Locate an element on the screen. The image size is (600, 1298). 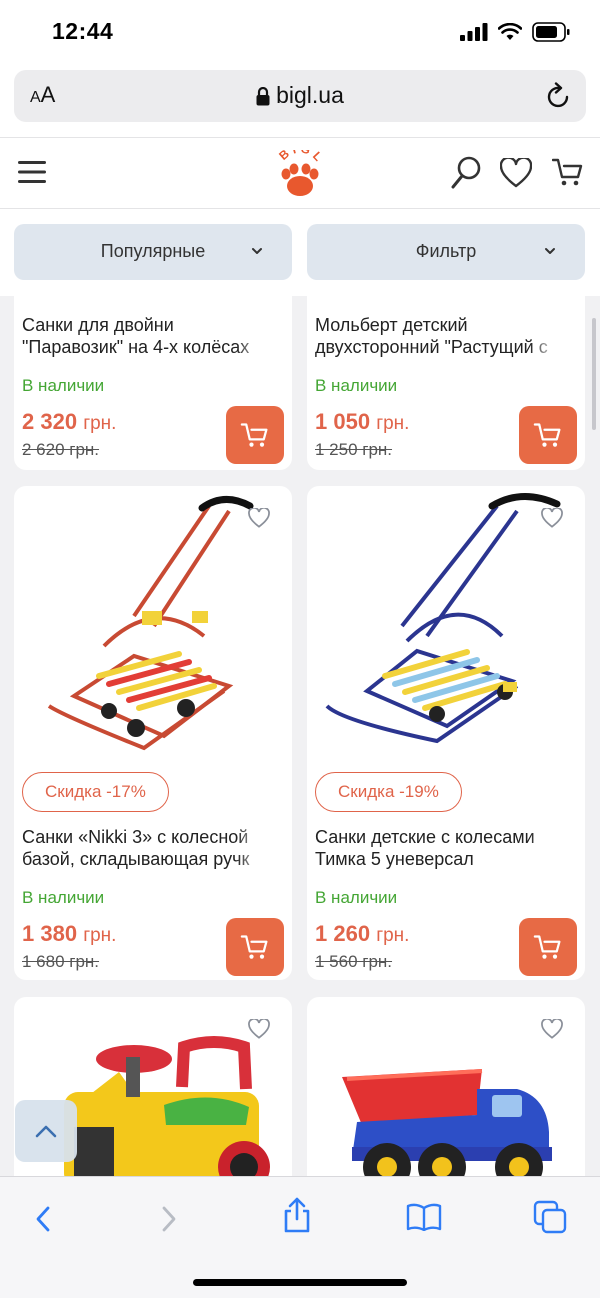
bookmarks-icon is located at coordinates (424, 1217).